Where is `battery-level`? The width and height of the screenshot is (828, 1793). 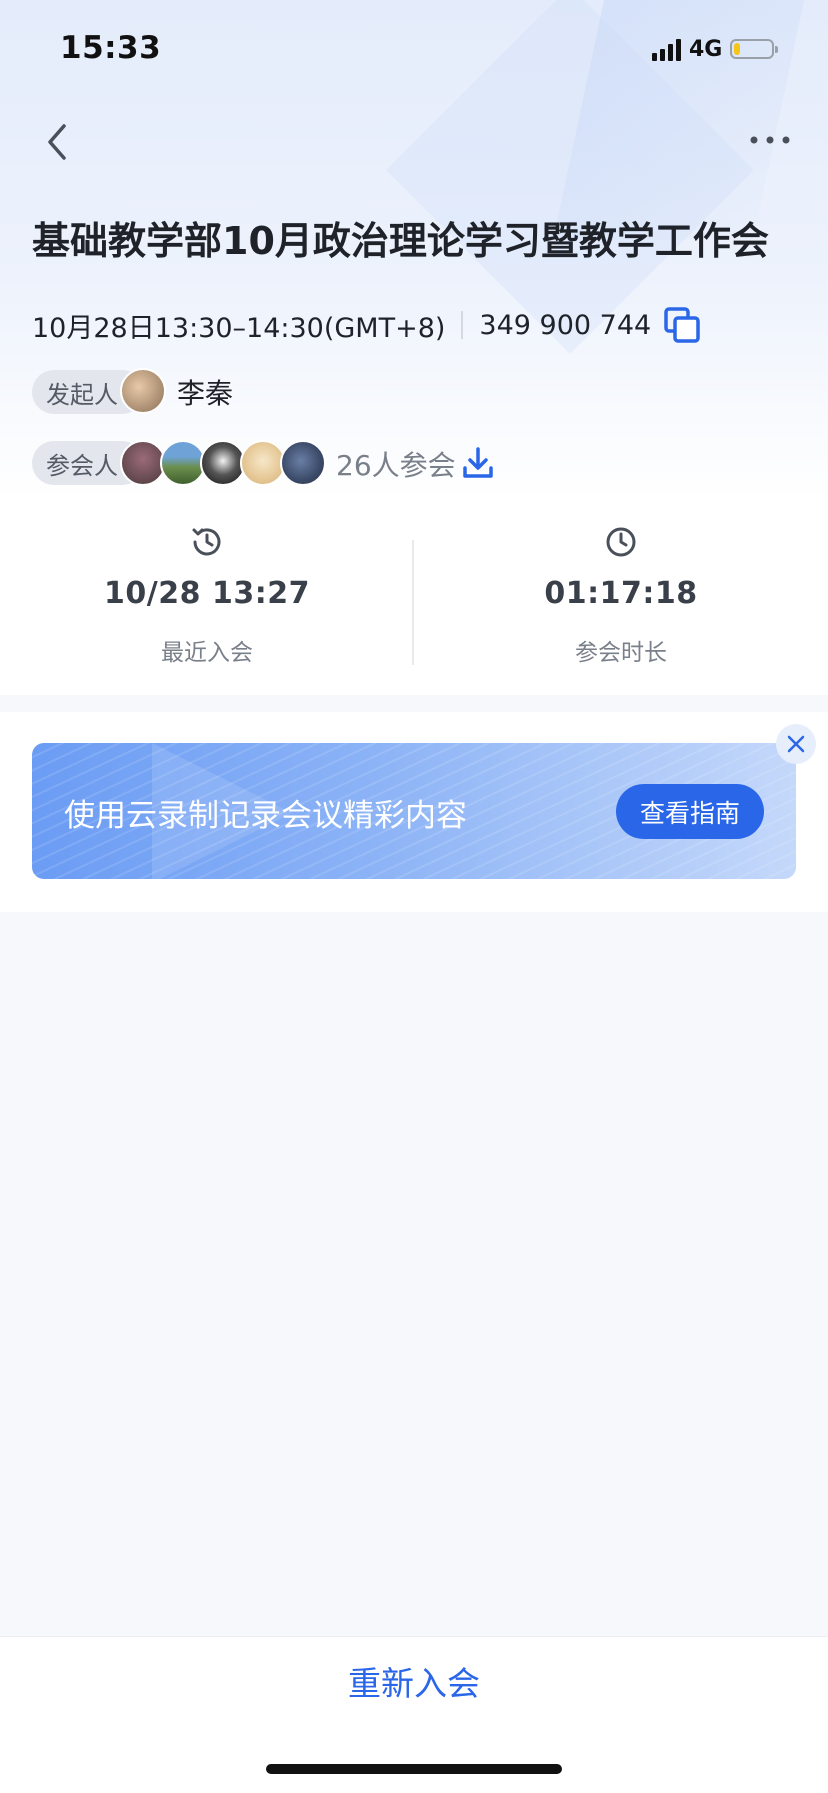 battery-level is located at coordinates (737, 49).